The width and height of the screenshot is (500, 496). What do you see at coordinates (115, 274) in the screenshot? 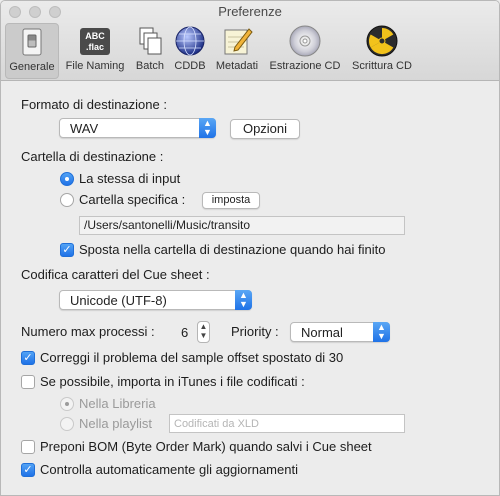
I see `cue-encoding-label: Codifica caratteri del Cue sheet :` at bounding box center [115, 274].